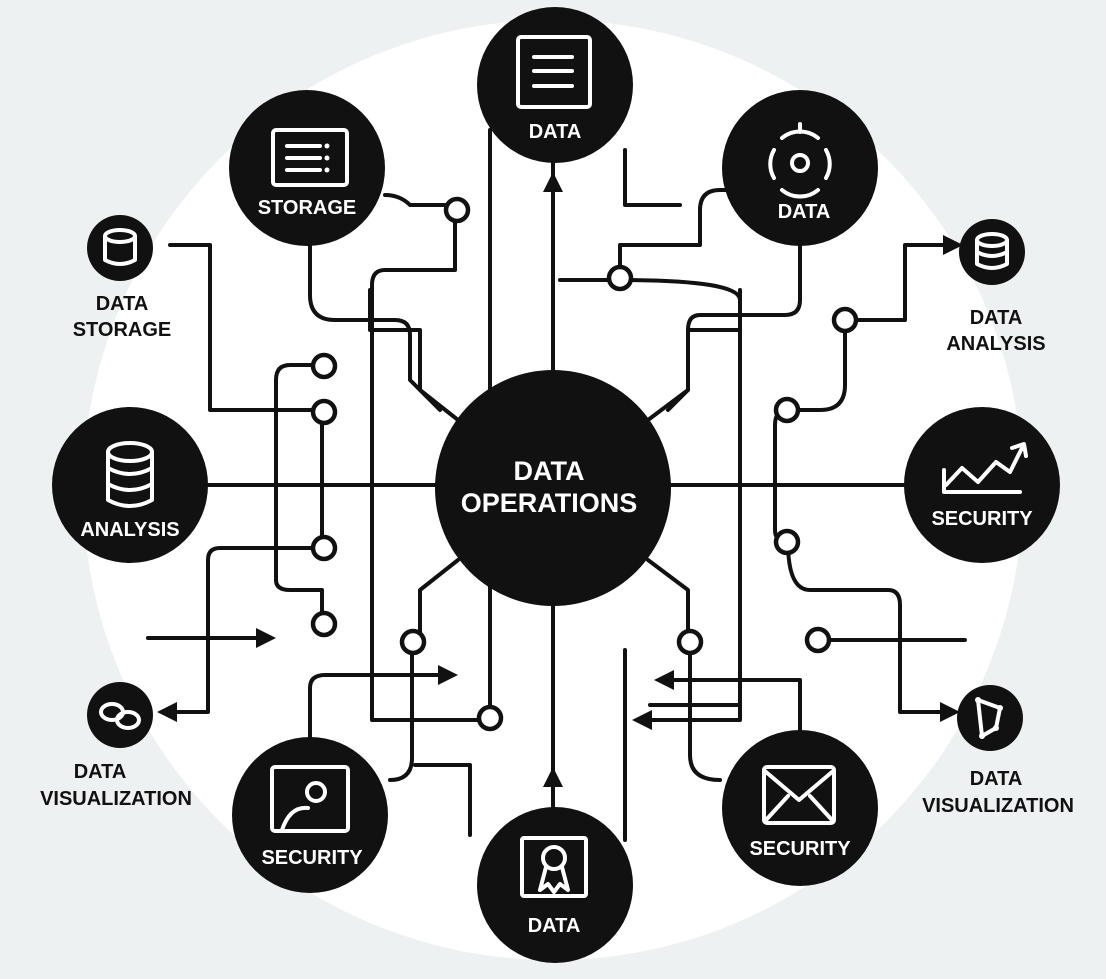 This screenshot has height=979, width=1106. What do you see at coordinates (549, 503) in the screenshot?
I see `hub-title-line2: OPERATIONS` at bounding box center [549, 503].